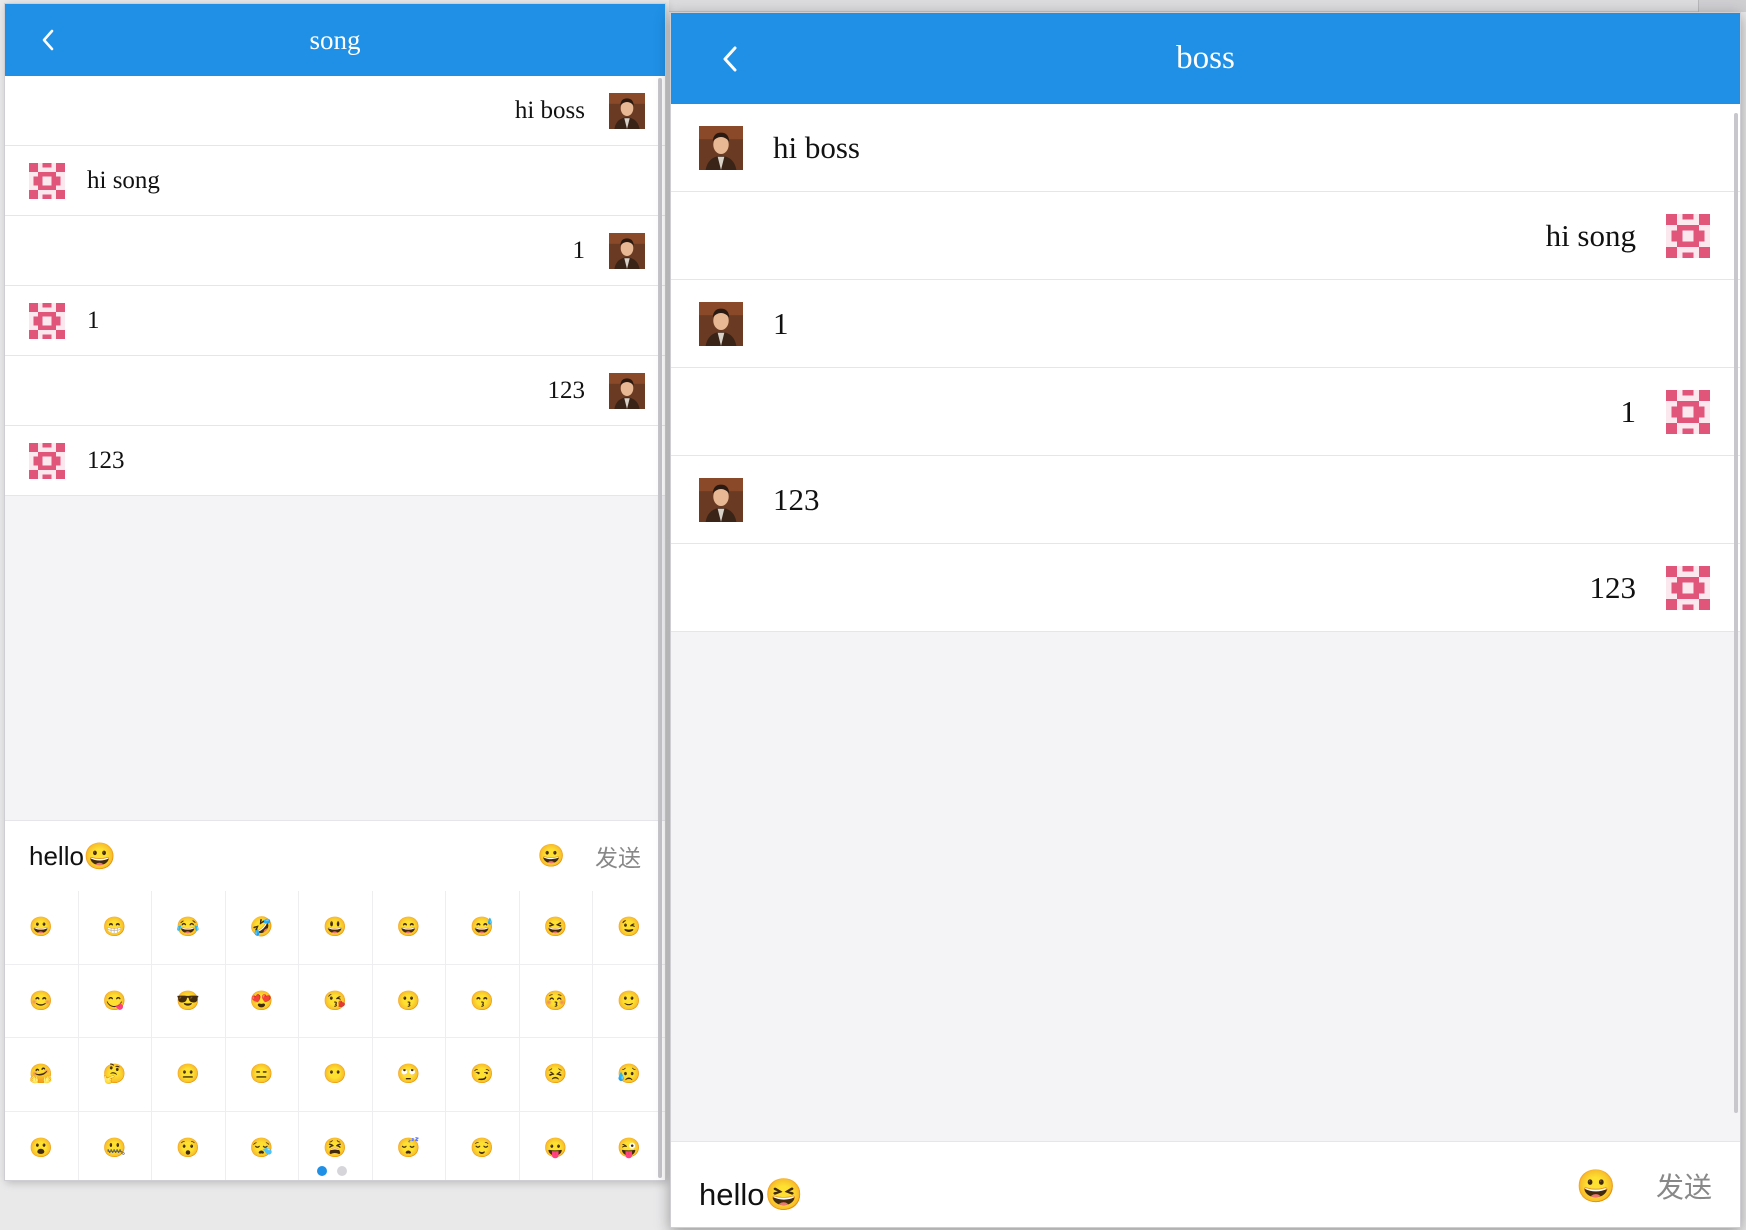 This screenshot has width=1746, height=1230. I want to click on emoji-cell: 😜, so click(629, 1146).